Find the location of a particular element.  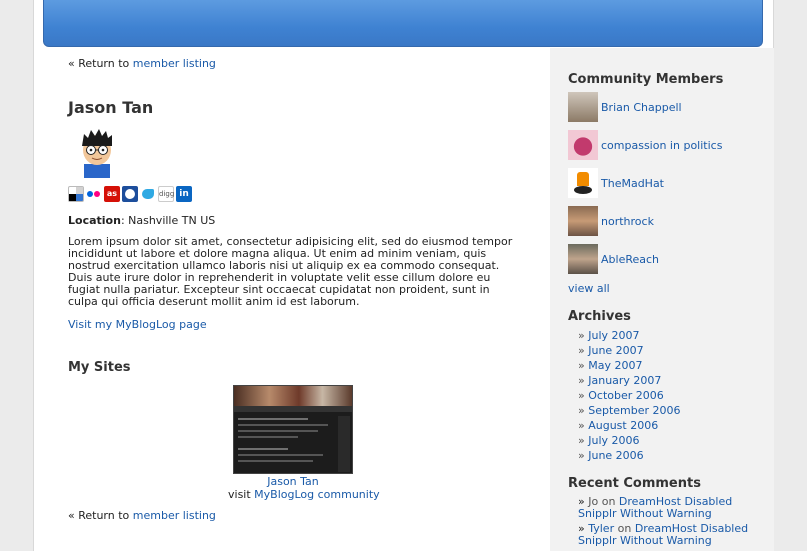

header-banner is located at coordinates (403, 23).